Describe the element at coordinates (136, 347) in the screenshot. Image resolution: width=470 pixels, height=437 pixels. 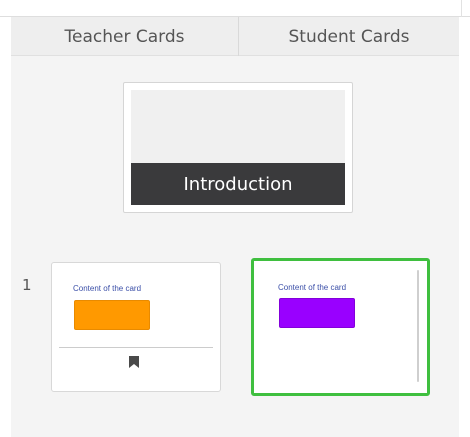
I see `card-divider` at that location.